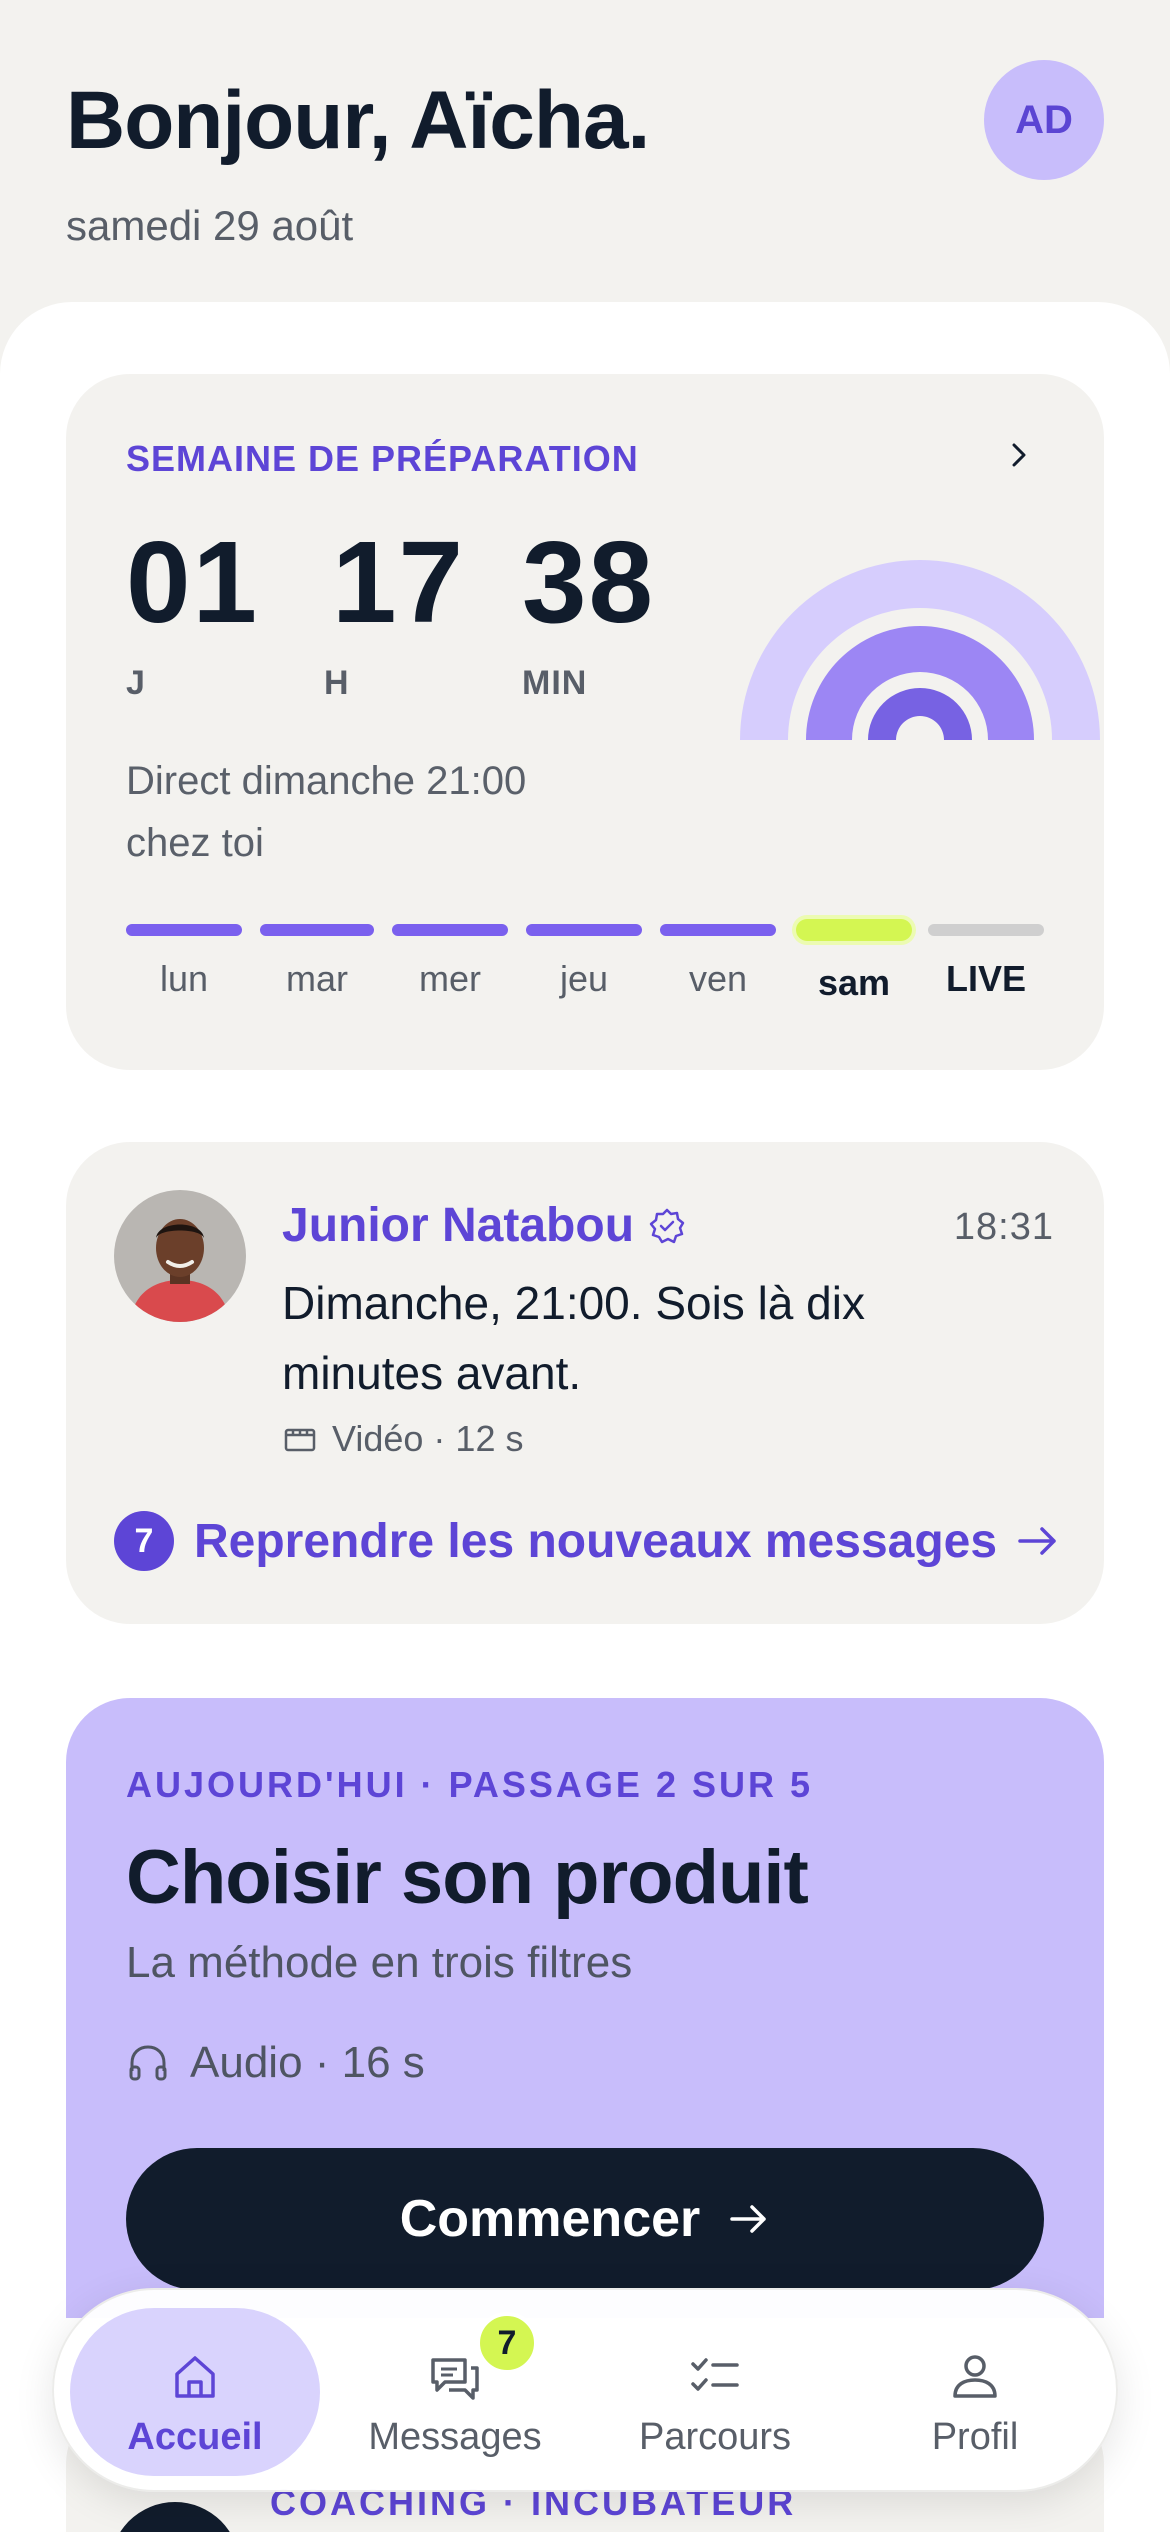  Describe the element at coordinates (450, 978) in the screenshot. I see `week-day-mer: mer` at that location.